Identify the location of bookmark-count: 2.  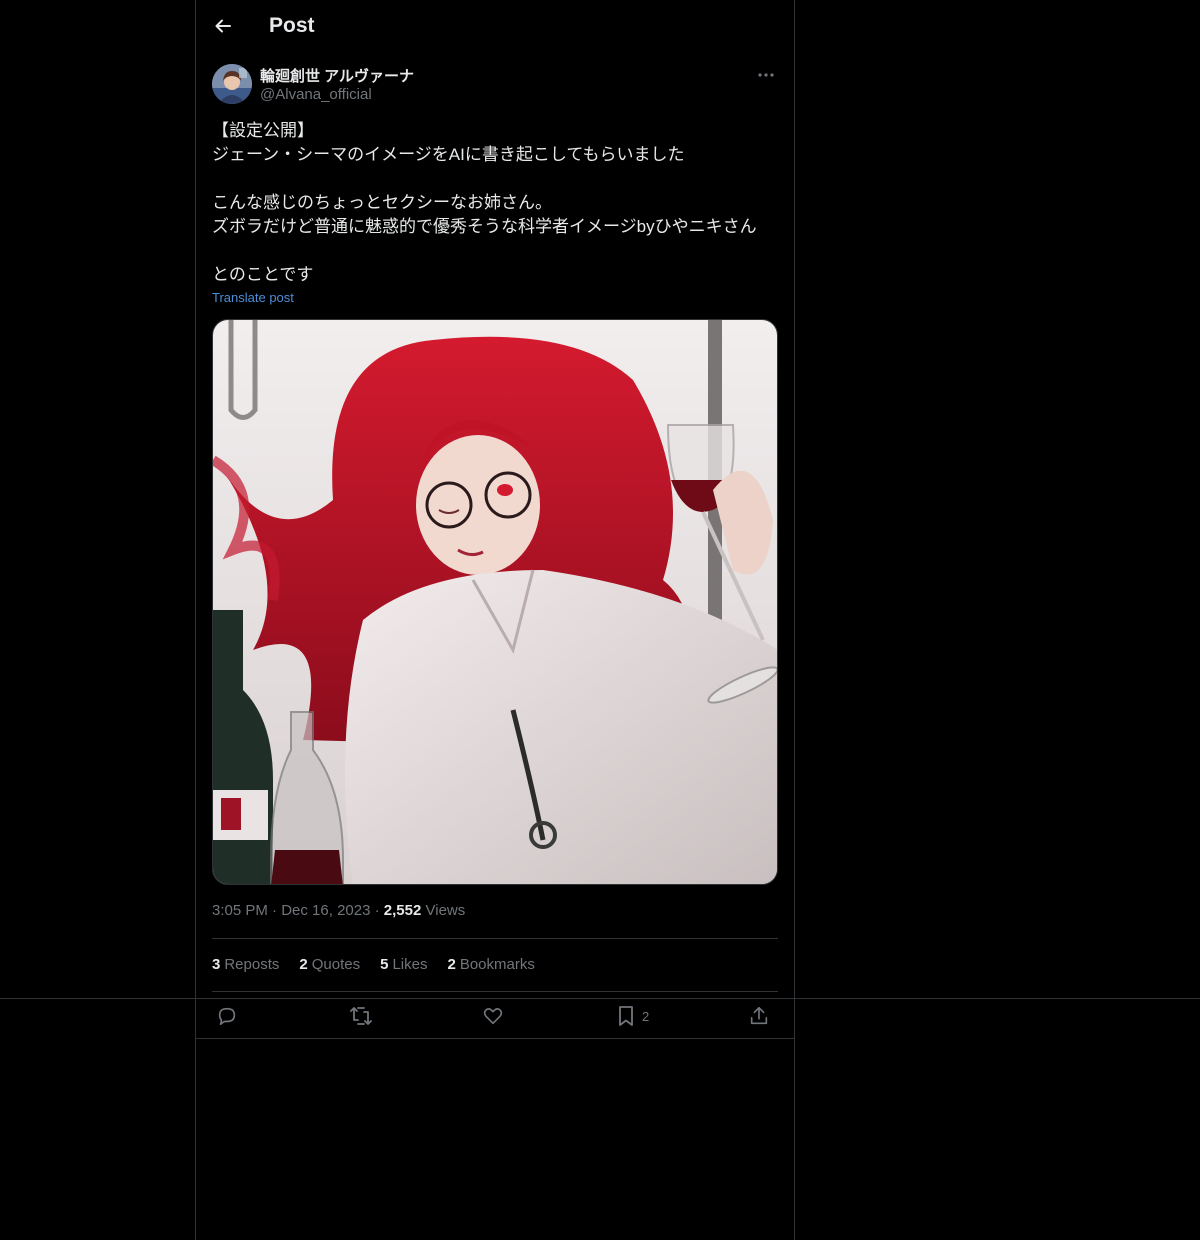
(646, 1016).